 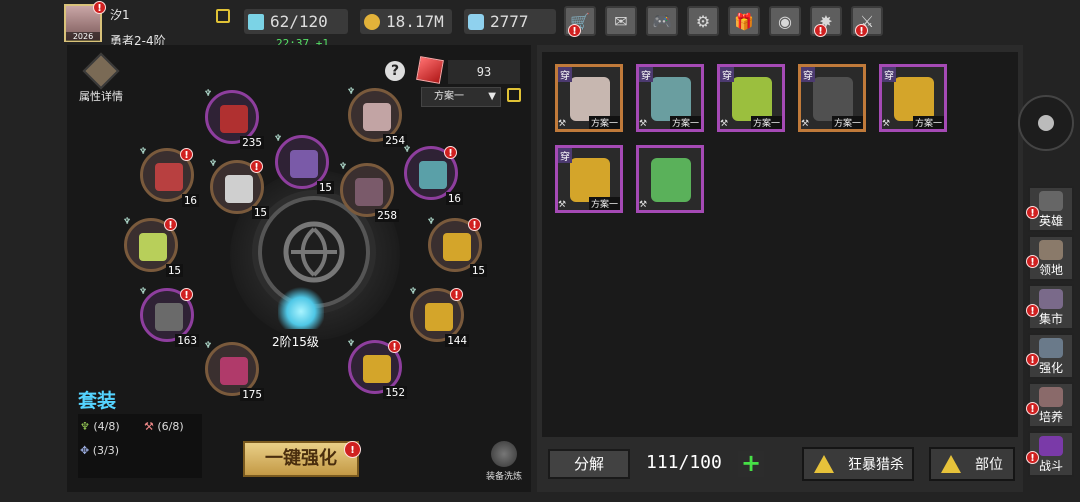 I want to click on sidebar-potion-button: 培养!, so click(x=1050, y=405).